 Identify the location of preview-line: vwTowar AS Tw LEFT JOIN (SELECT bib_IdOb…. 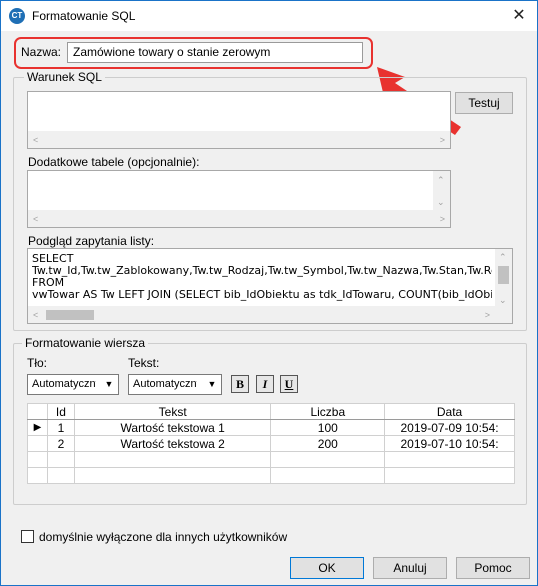
(262, 294).